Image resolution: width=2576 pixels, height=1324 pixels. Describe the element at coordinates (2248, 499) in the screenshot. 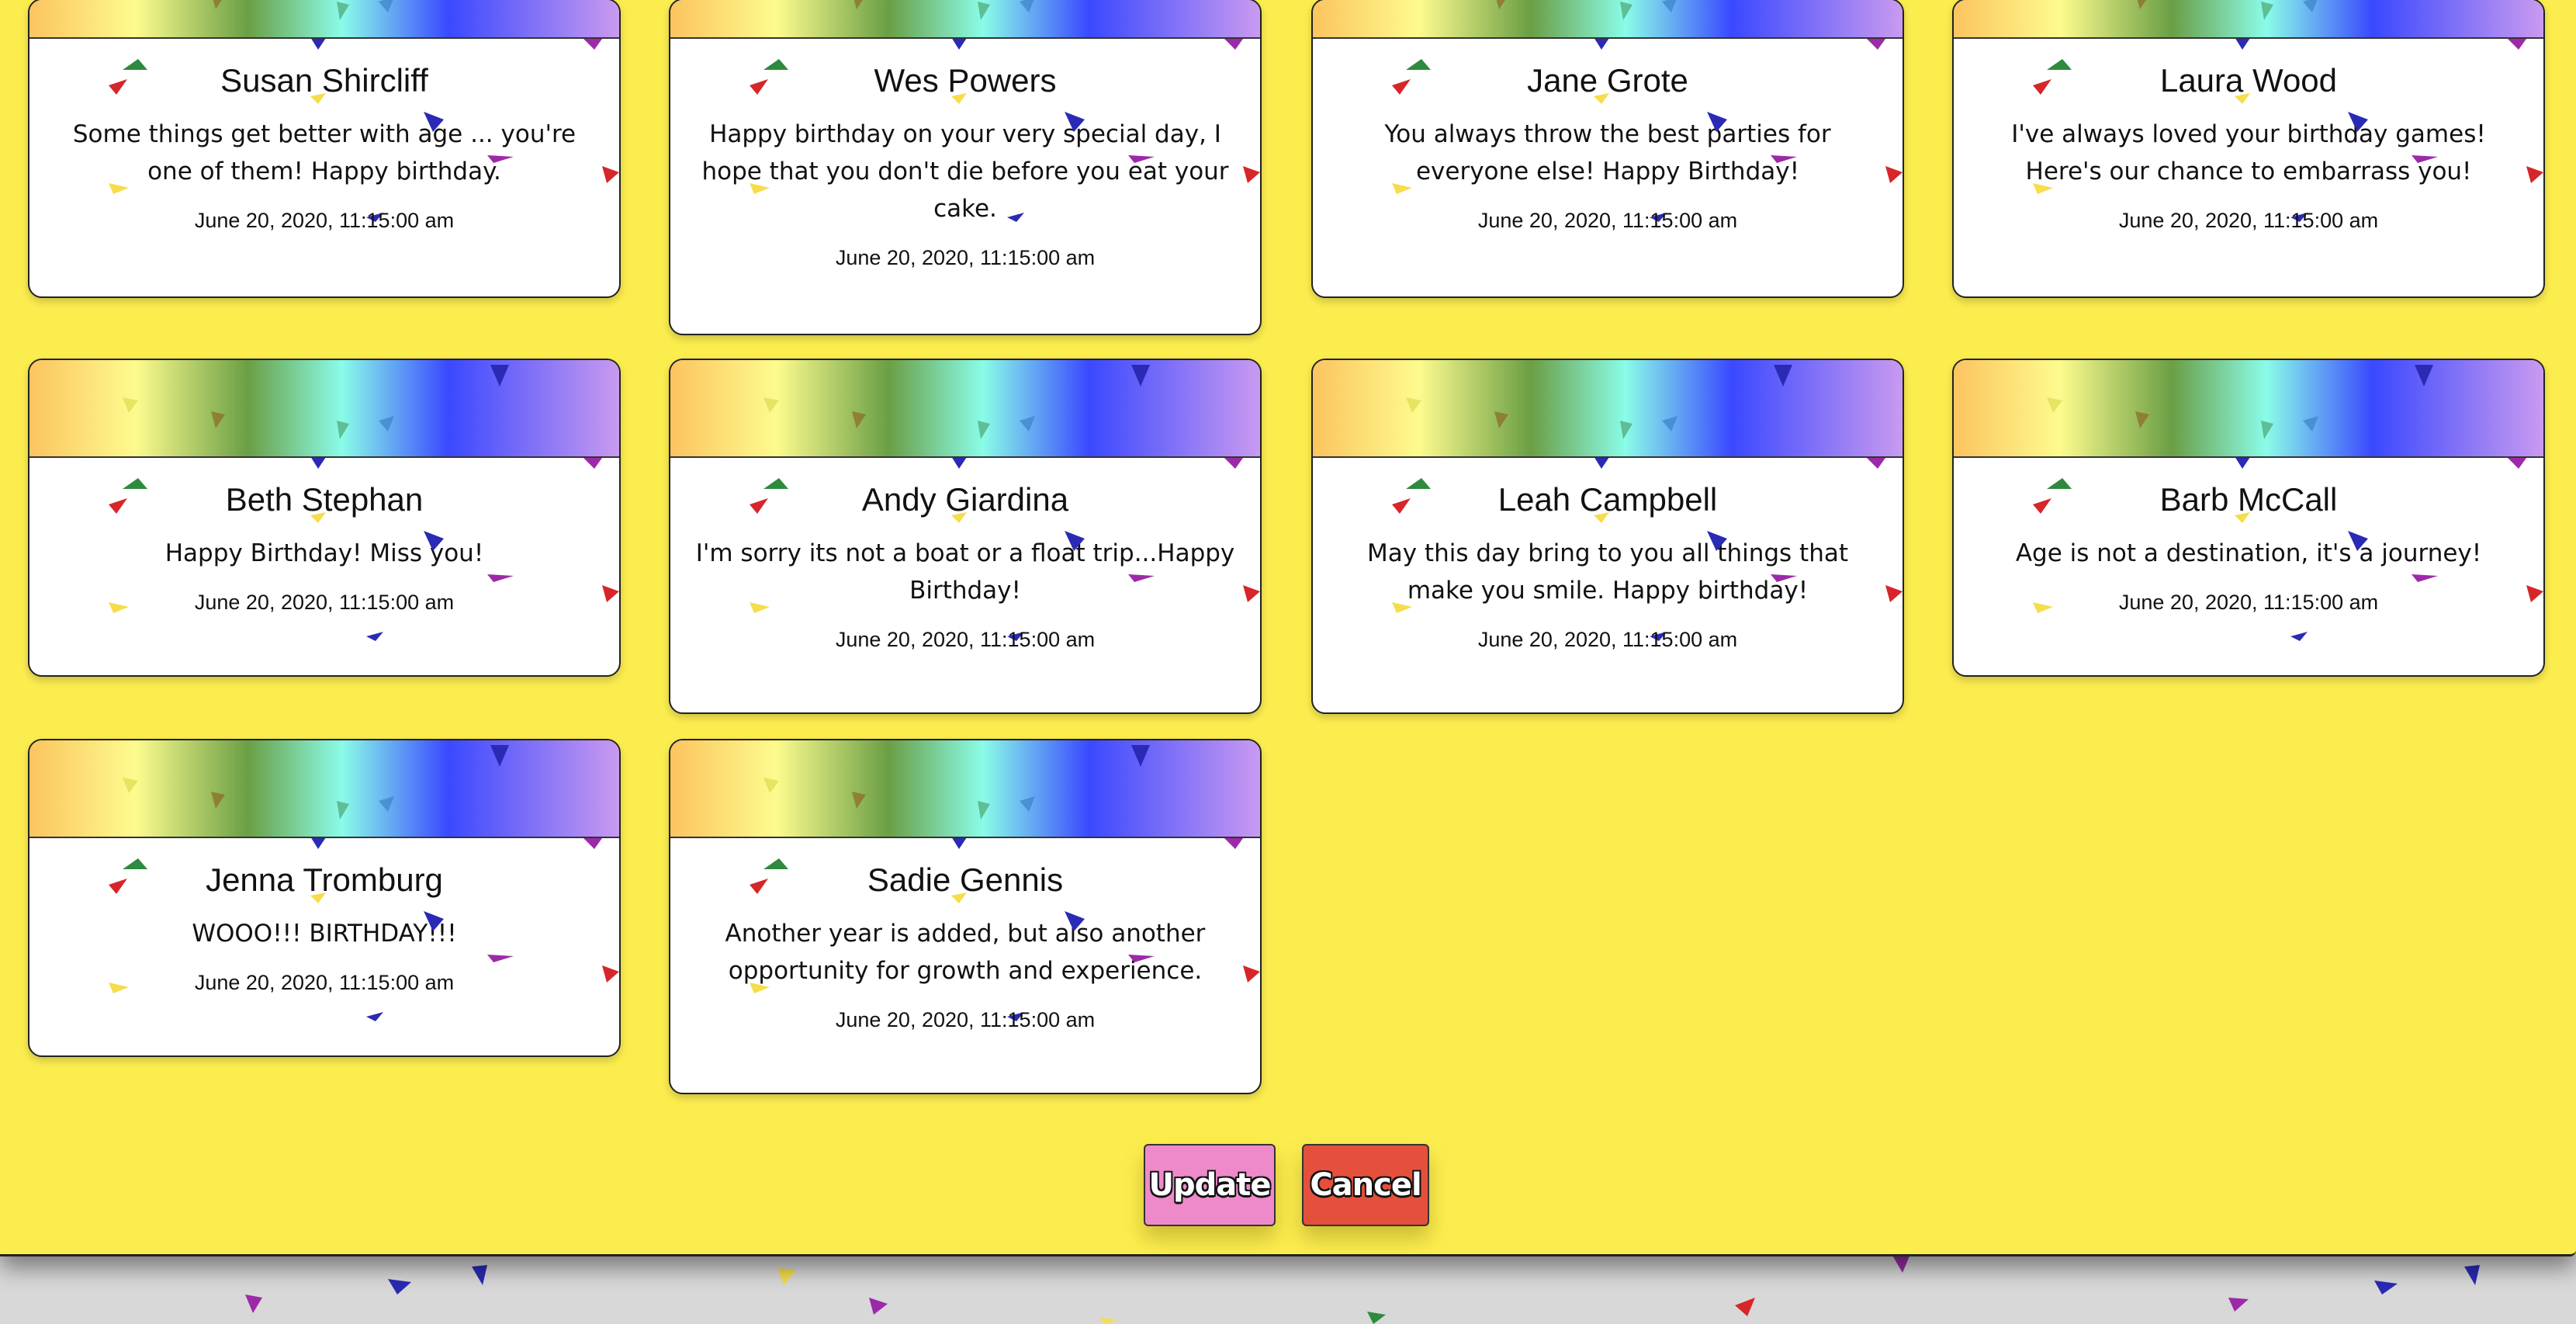

I see `card-author-name: Barb McCall` at that location.